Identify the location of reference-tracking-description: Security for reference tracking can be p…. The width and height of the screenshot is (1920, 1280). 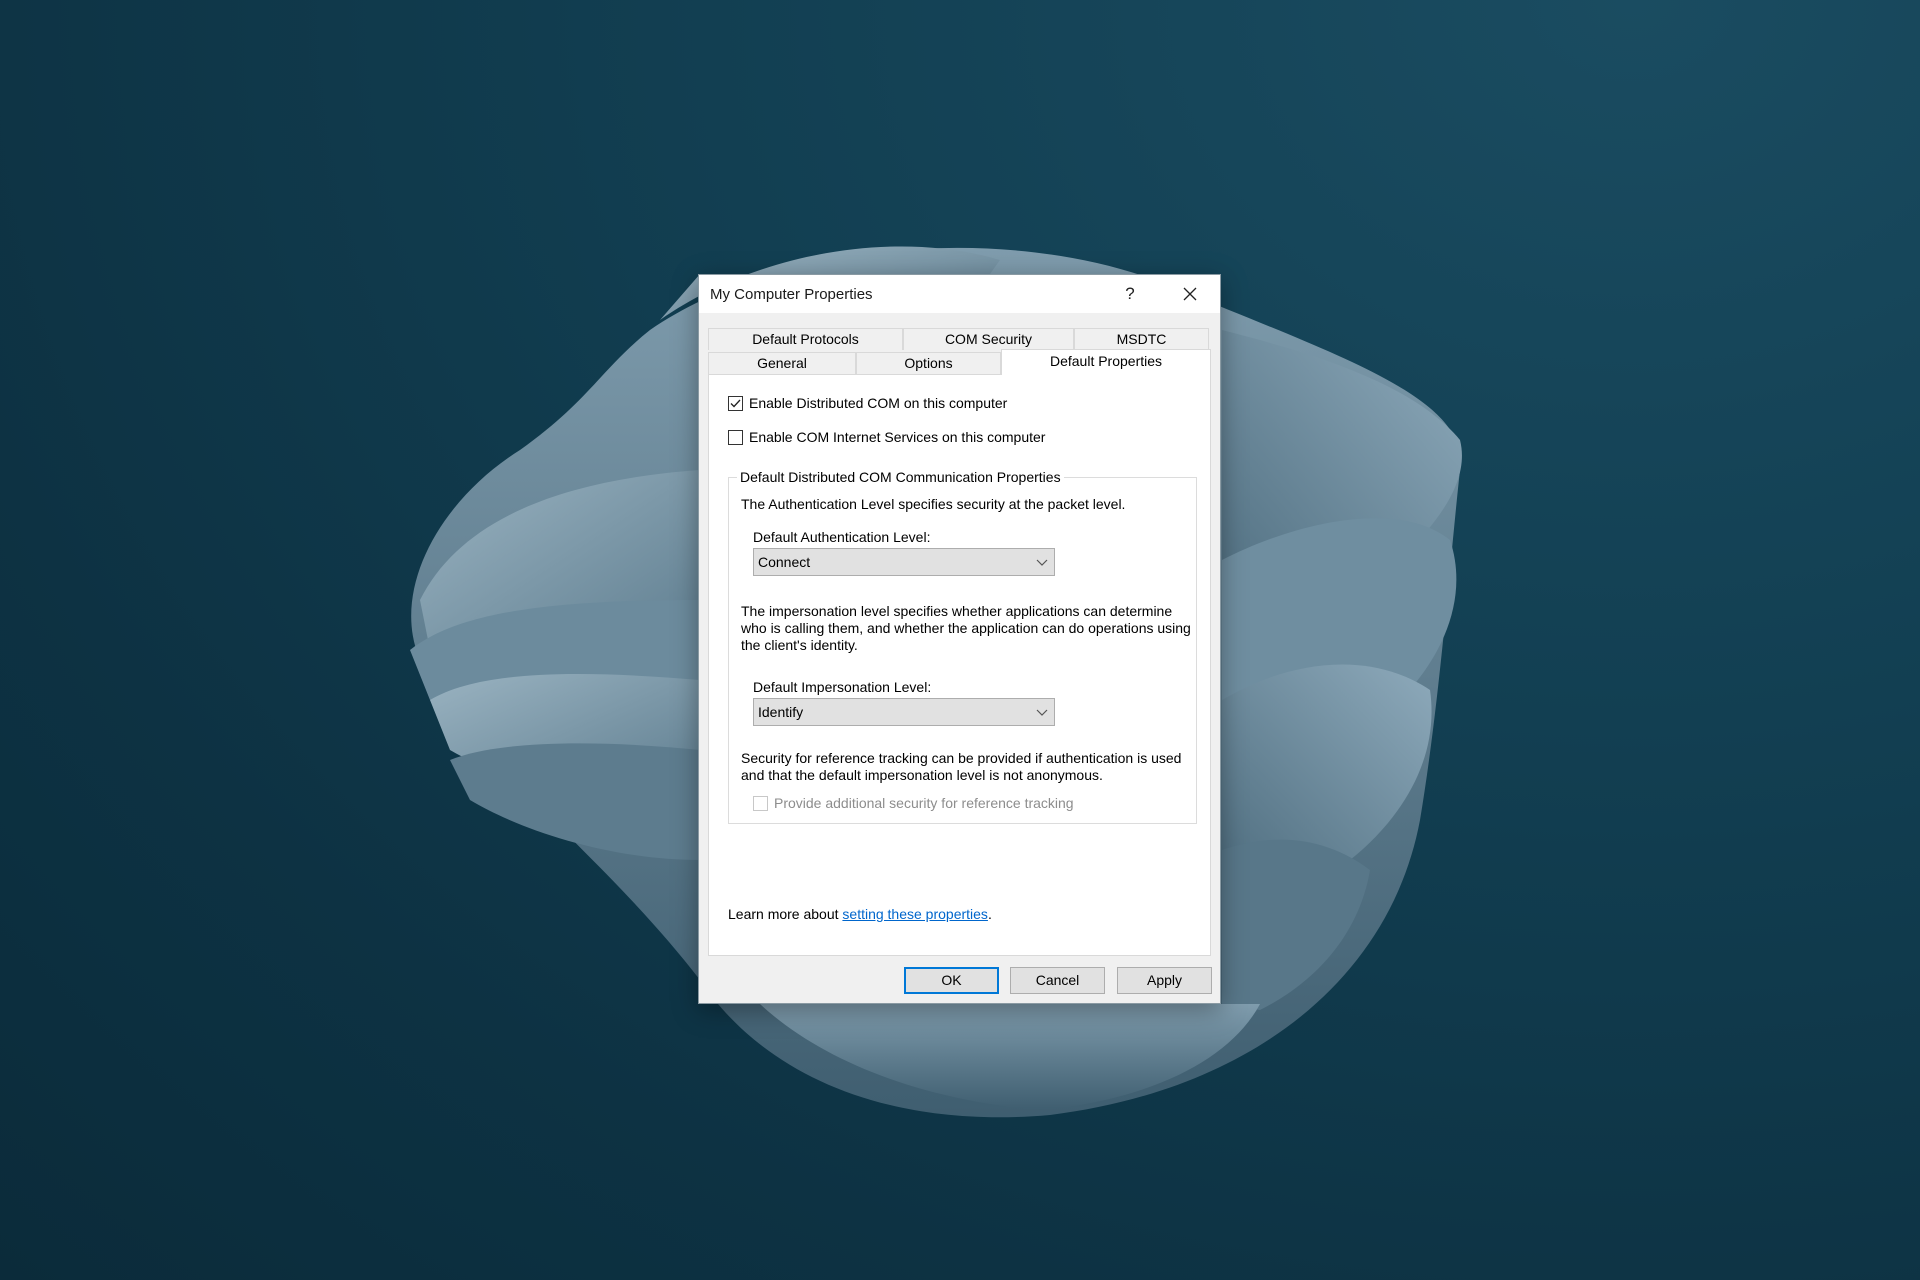
(961, 766).